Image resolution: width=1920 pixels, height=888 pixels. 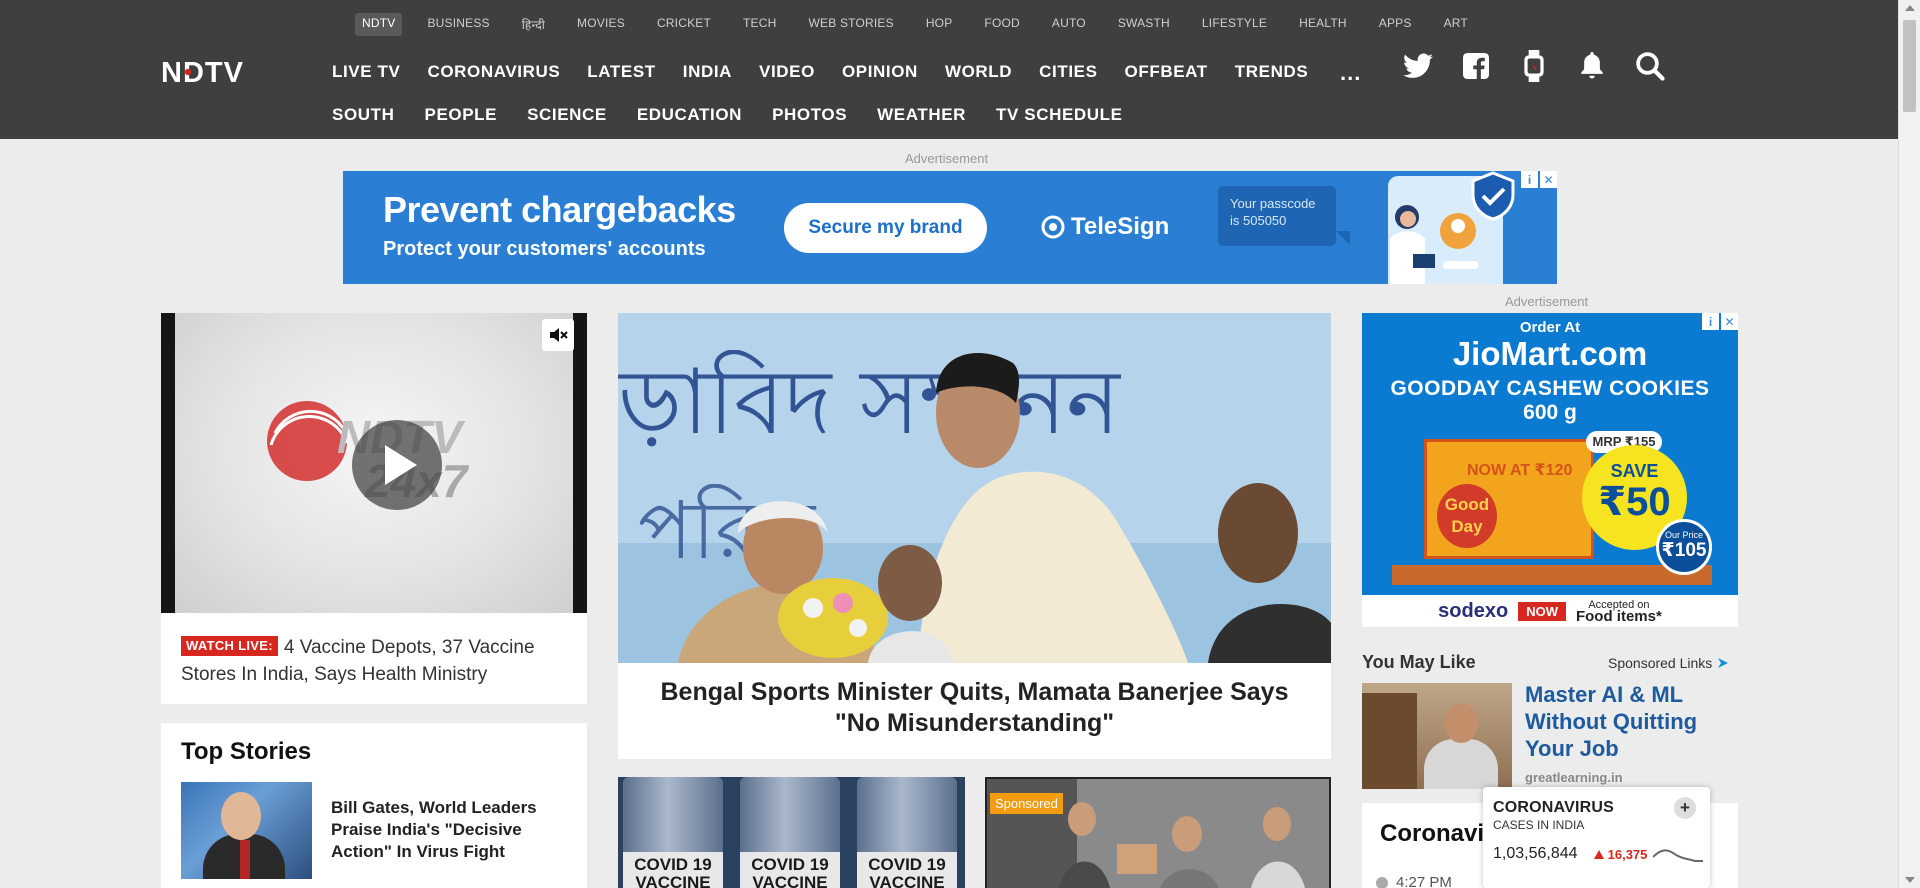 I want to click on new-cases: 16,375, so click(x=1620, y=854).